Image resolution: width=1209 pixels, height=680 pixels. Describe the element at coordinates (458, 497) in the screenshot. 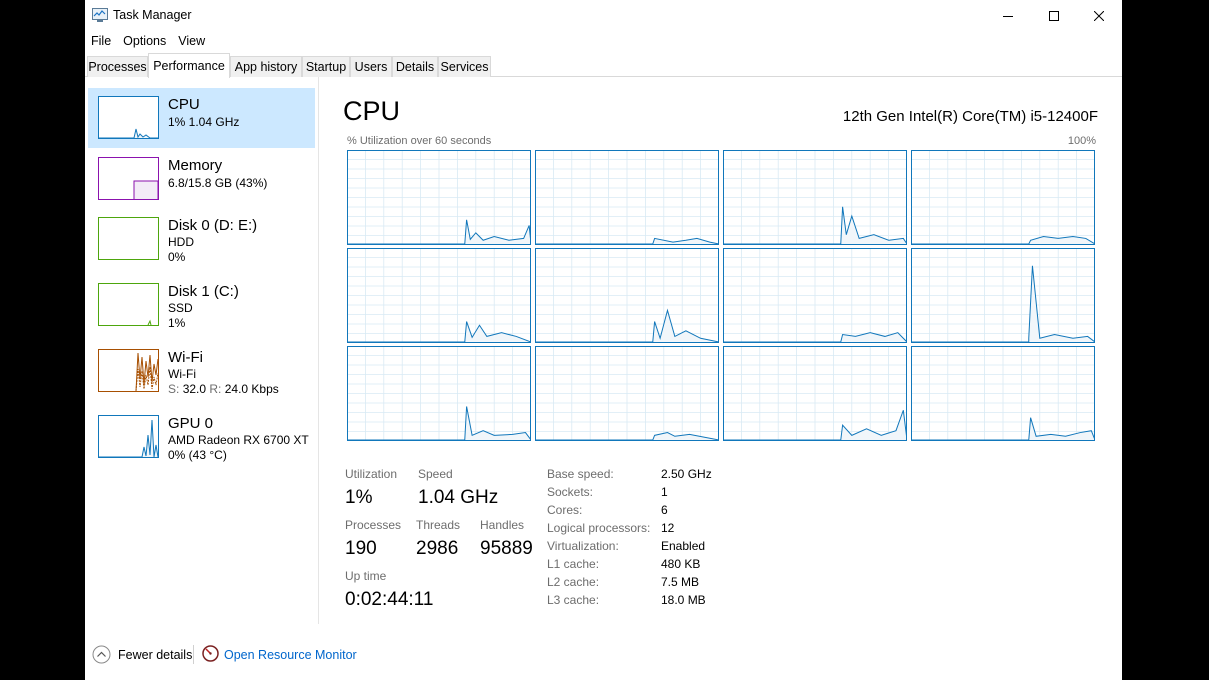

I see `speed-value: 1.04 GHz` at that location.